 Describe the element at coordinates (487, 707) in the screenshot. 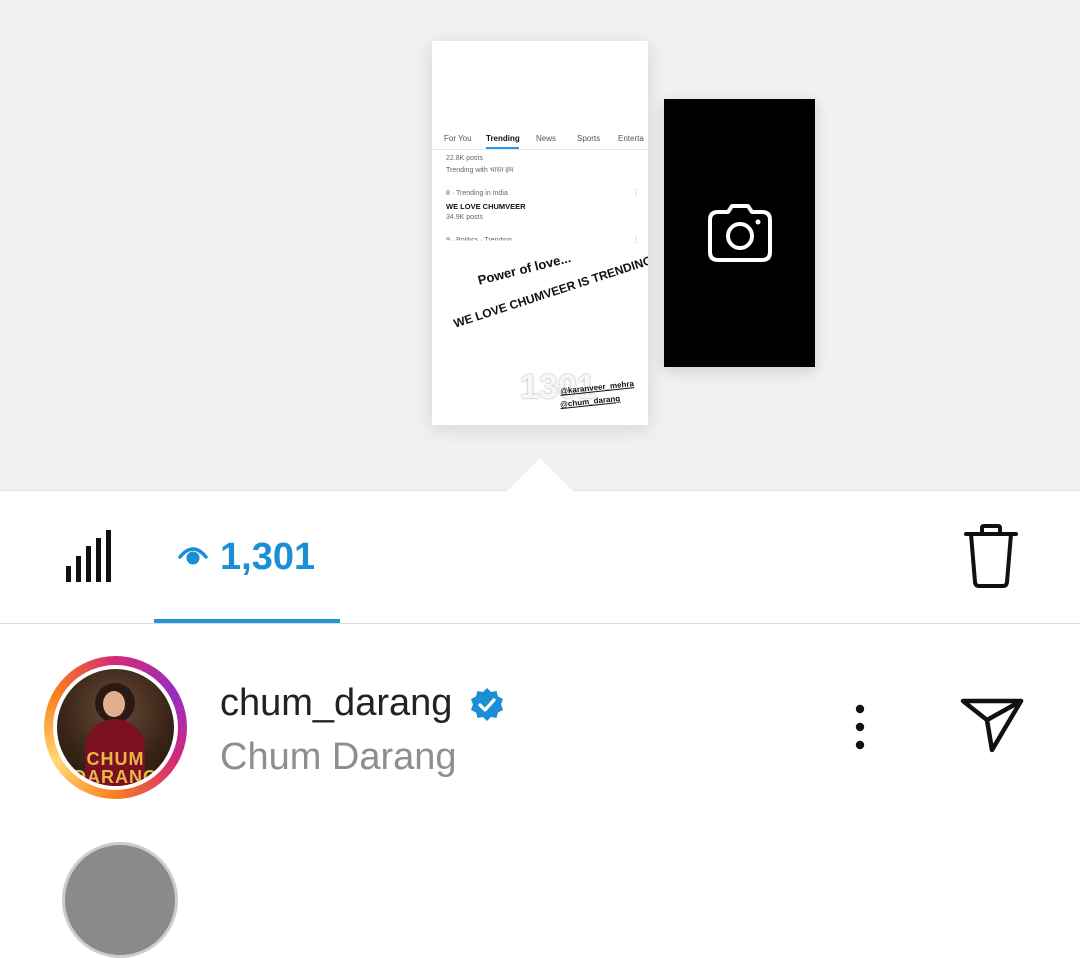

I see `verified-badge-icon` at that location.